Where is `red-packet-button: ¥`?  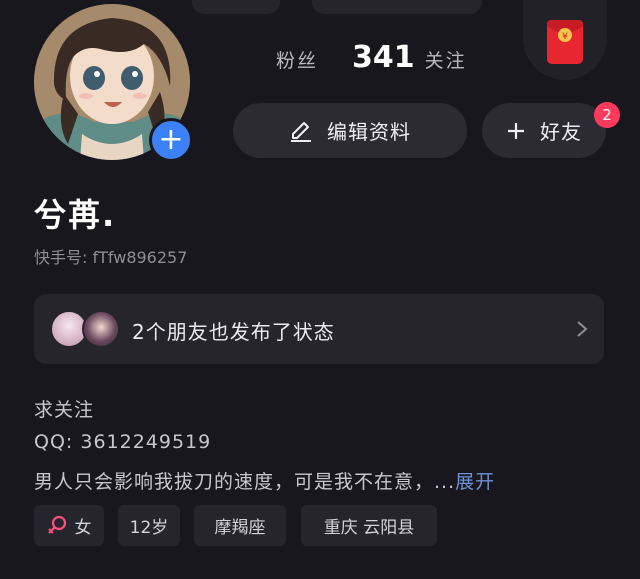 red-packet-button: ¥ is located at coordinates (565, 40).